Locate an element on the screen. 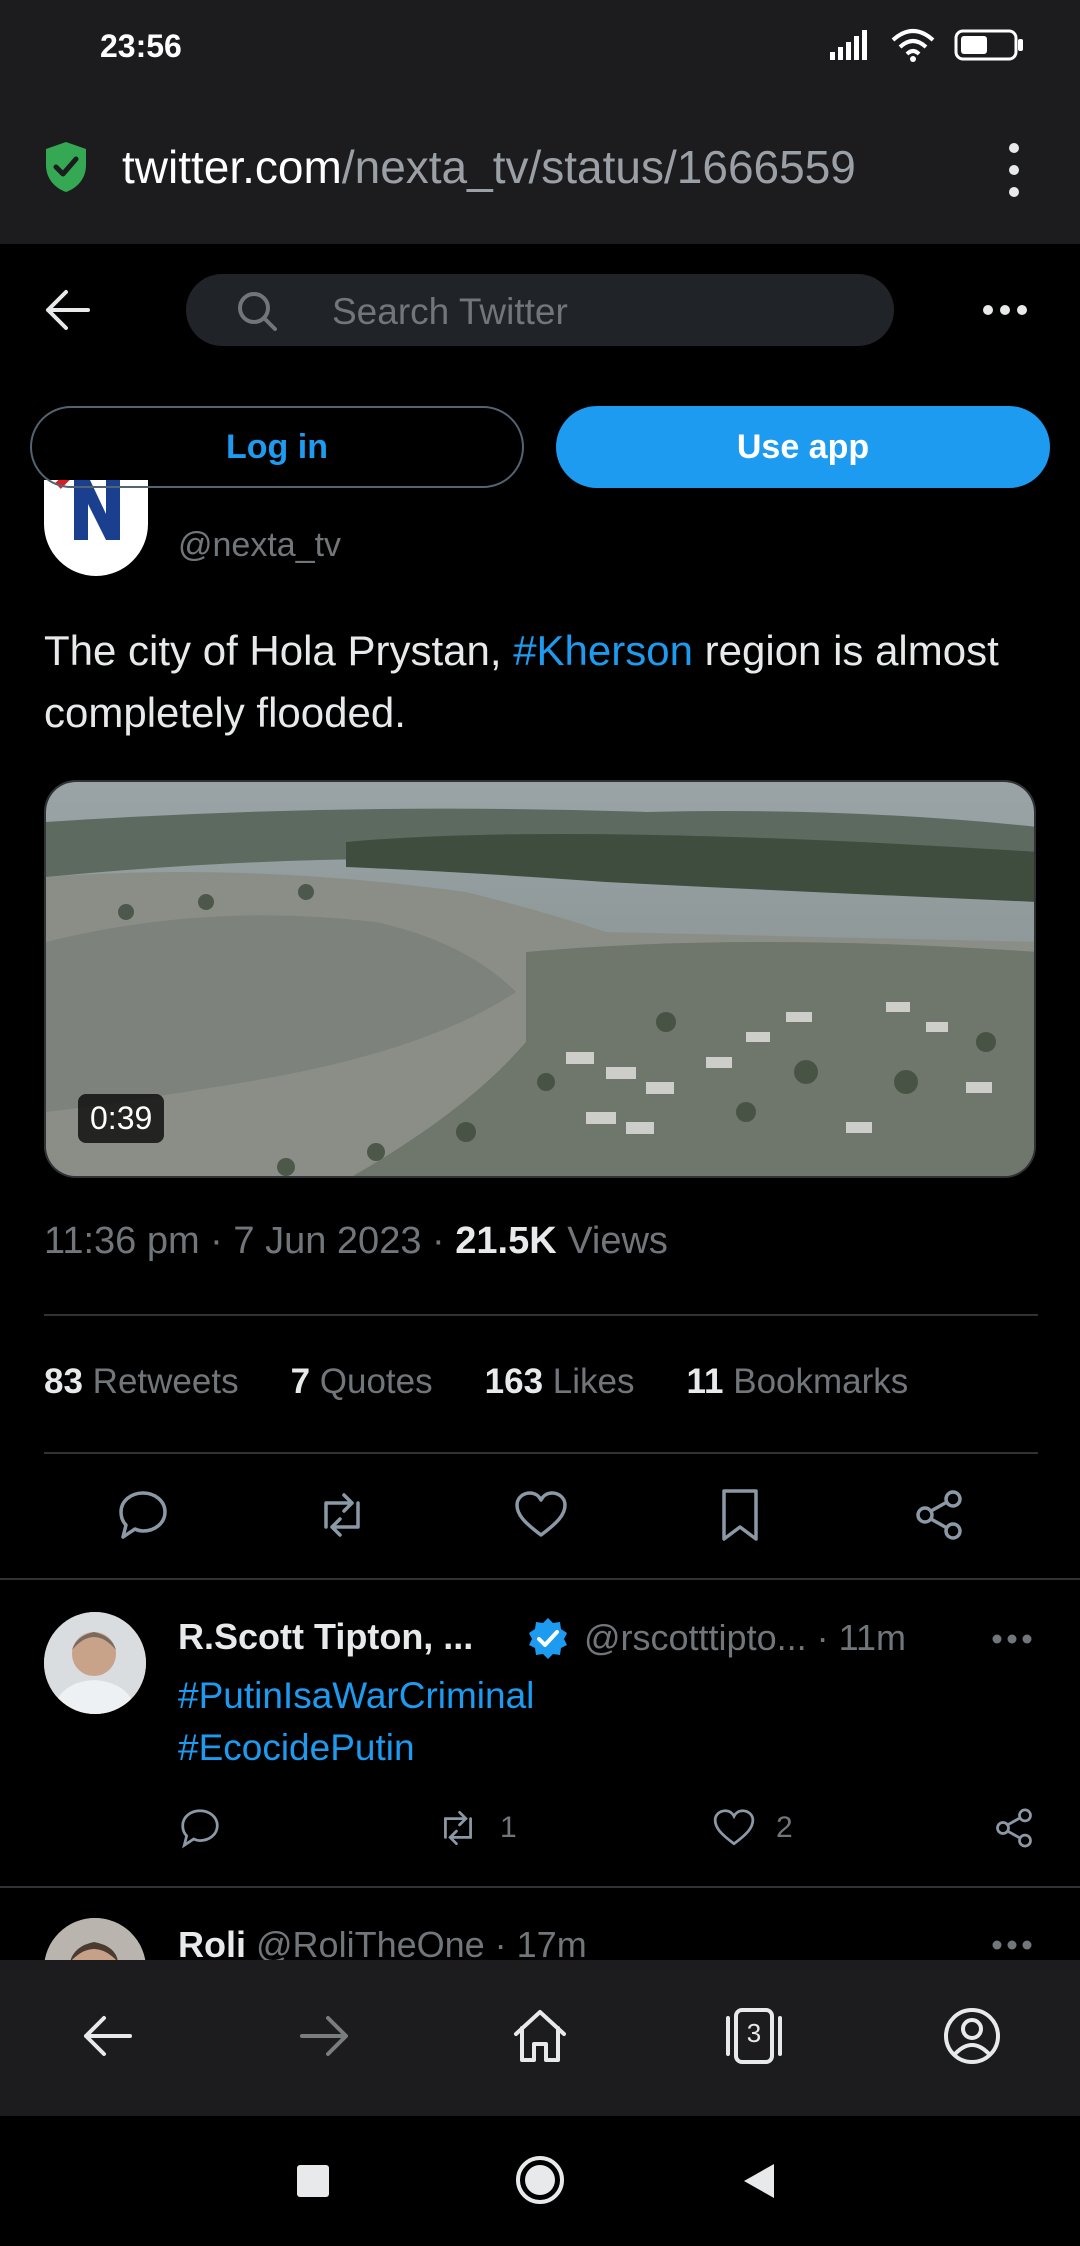 Image resolution: width=1080 pixels, height=2246 pixels. bookmarks-label: Bookmarks is located at coordinates (821, 1381).